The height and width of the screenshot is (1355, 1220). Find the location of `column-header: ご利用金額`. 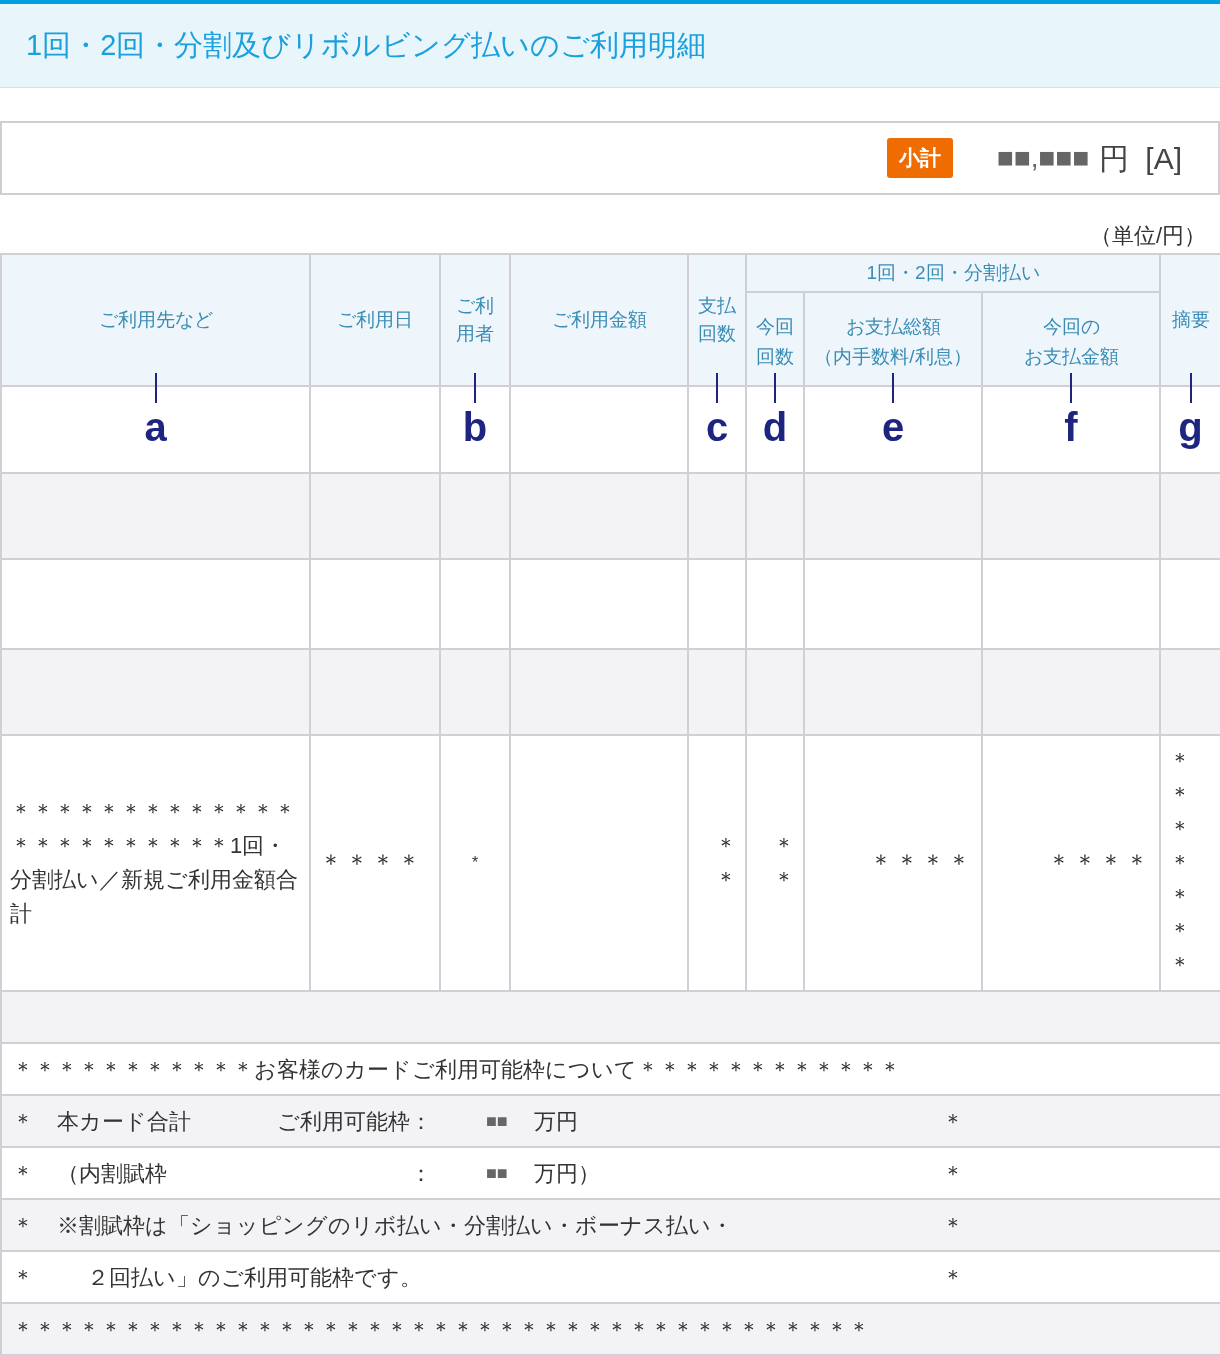

column-header: ご利用金額 is located at coordinates (599, 320).